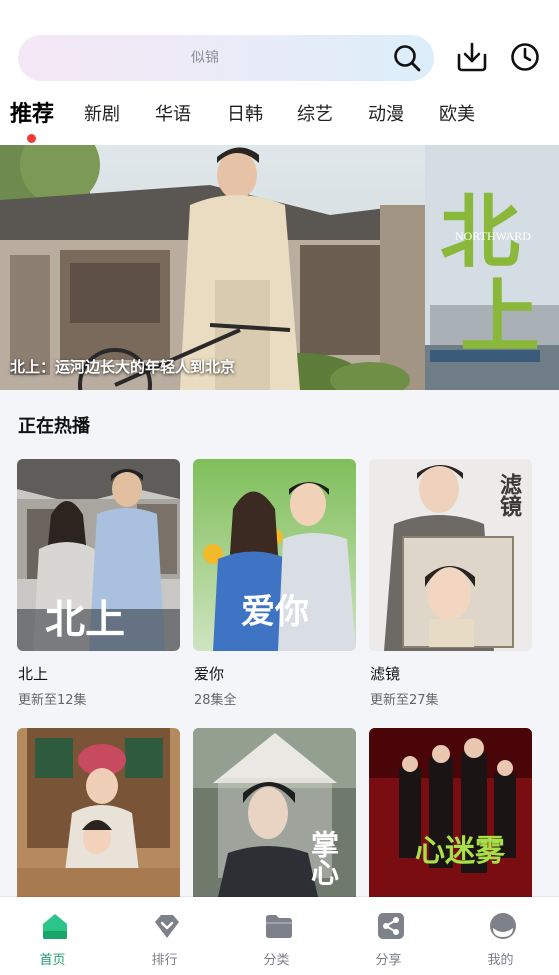 The image size is (559, 975). Describe the element at coordinates (54, 426) in the screenshot. I see `section-title: 正在热播` at that location.